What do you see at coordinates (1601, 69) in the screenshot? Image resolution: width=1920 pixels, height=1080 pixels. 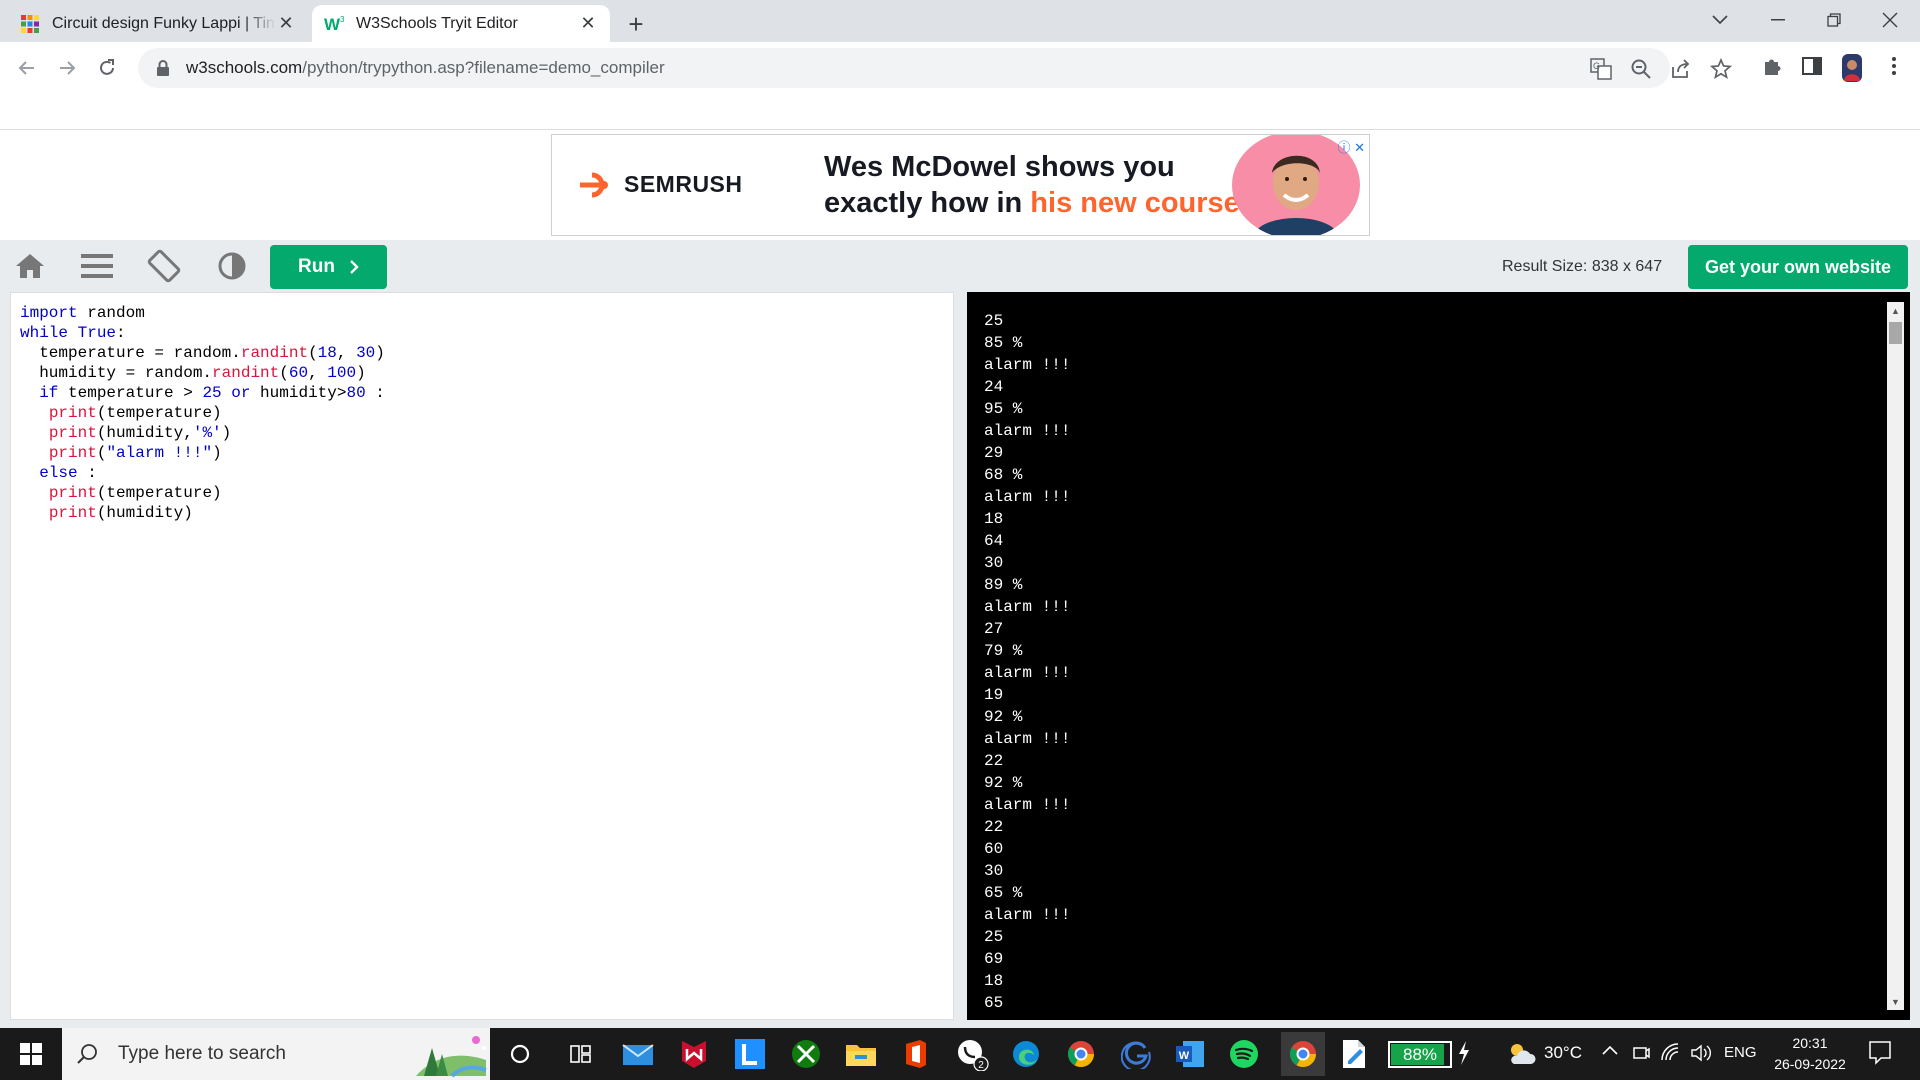 I see `translate-icon: G` at bounding box center [1601, 69].